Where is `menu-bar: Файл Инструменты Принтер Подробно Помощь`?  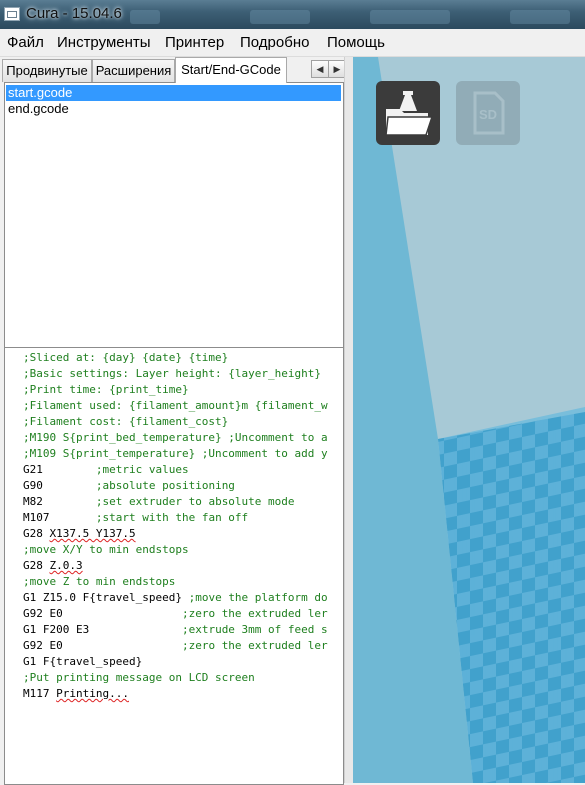 menu-bar: Файл Инструменты Принтер Подробно Помощь is located at coordinates (292, 43).